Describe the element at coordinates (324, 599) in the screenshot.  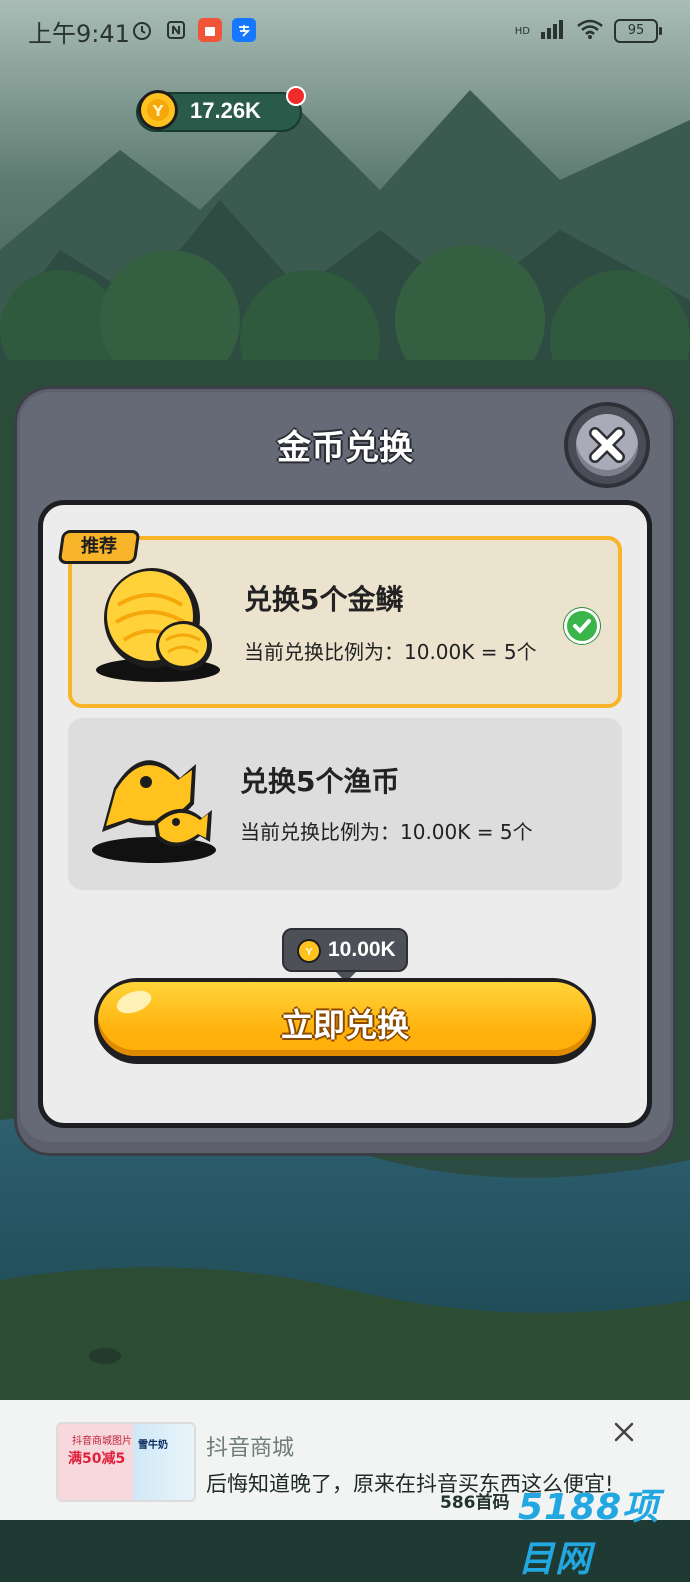
I see `option-name: 兑换5个金鳞` at that location.